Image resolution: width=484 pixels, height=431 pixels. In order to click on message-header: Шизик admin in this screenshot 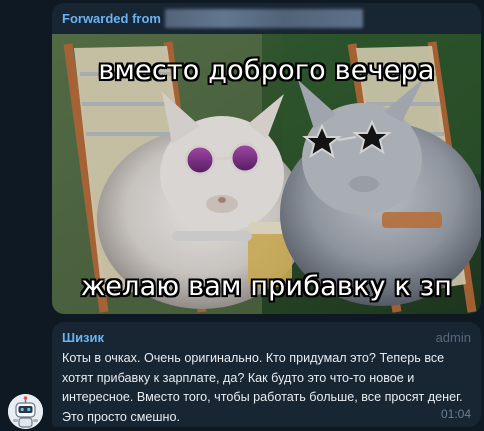, I will do `click(266, 339)`.